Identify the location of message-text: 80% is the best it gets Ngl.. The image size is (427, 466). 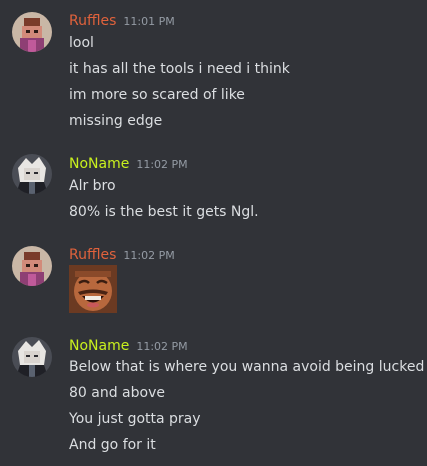
(164, 212).